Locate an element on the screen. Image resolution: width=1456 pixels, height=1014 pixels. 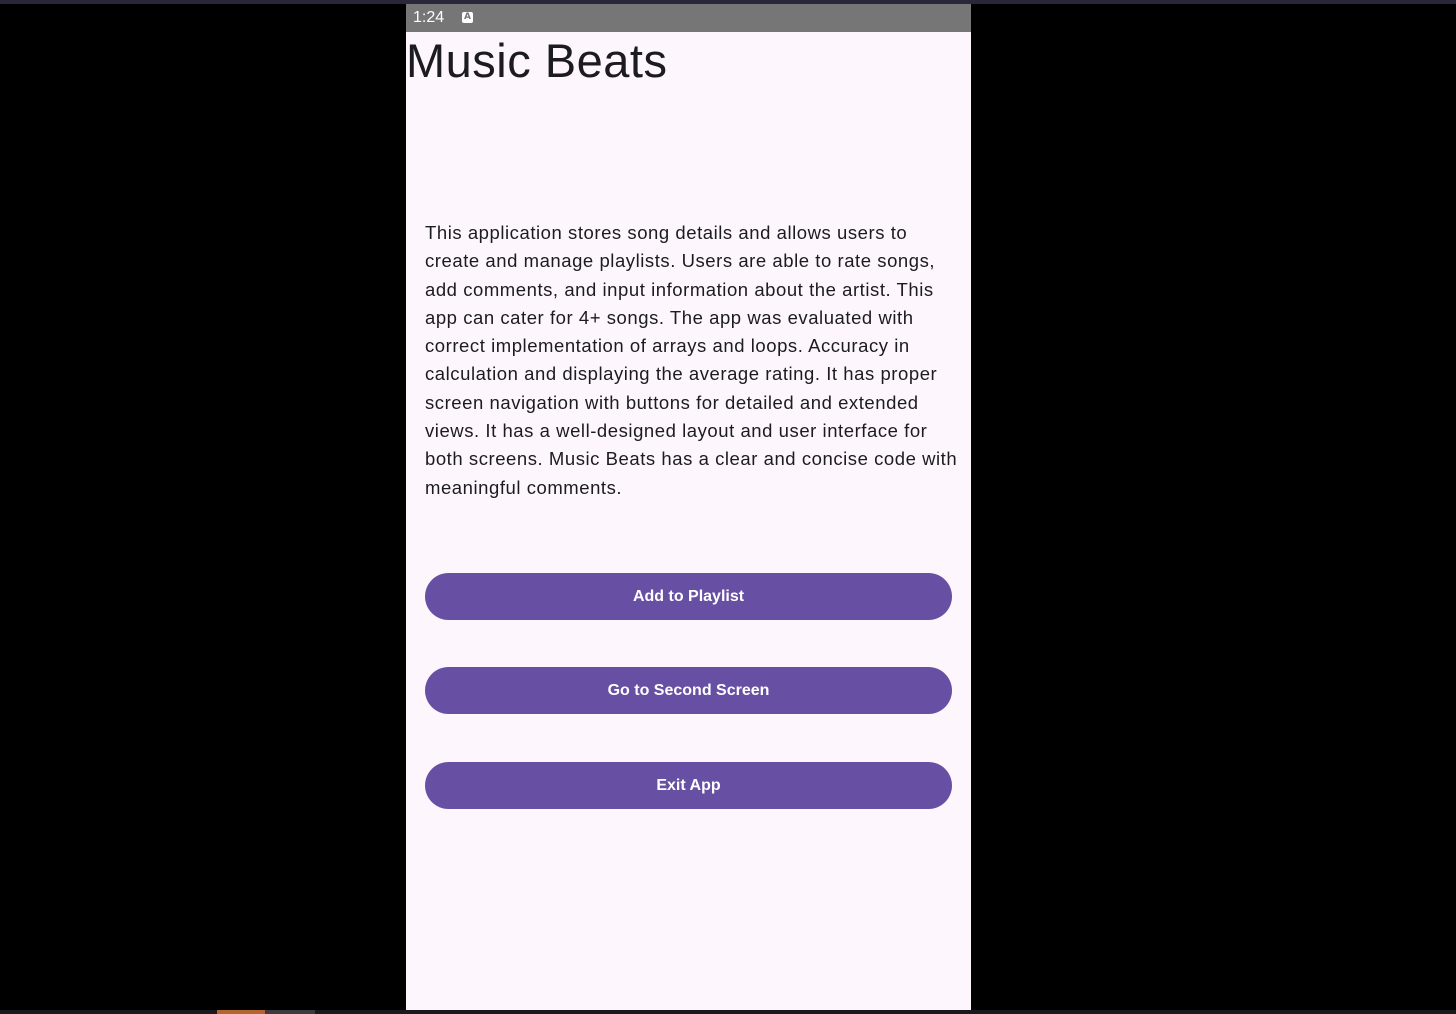
add-to-playlist-button: Add to Playlist is located at coordinates (688, 596).